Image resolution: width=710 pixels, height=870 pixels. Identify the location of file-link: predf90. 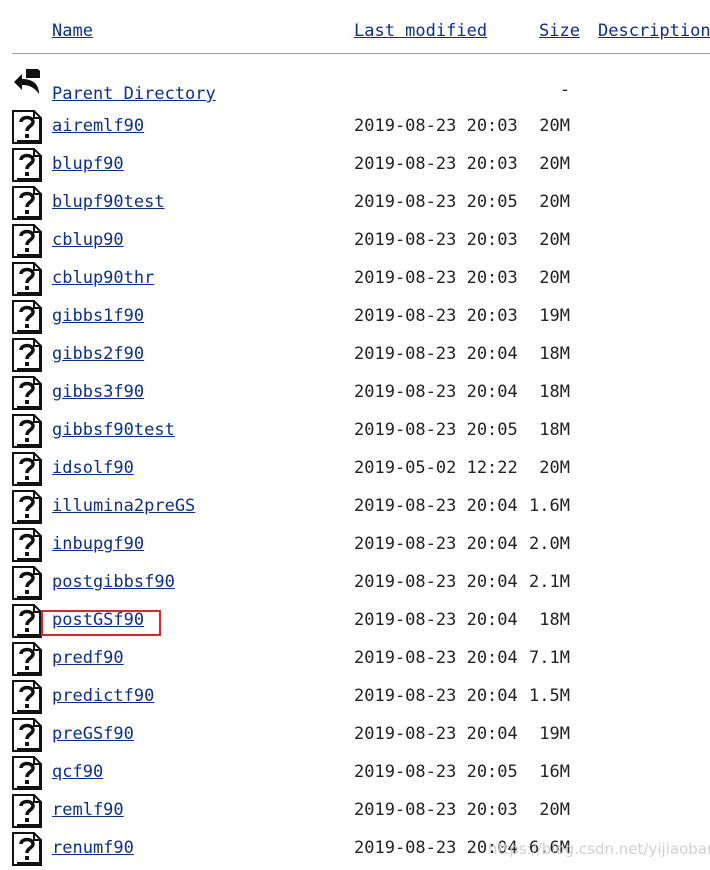
(88, 658).